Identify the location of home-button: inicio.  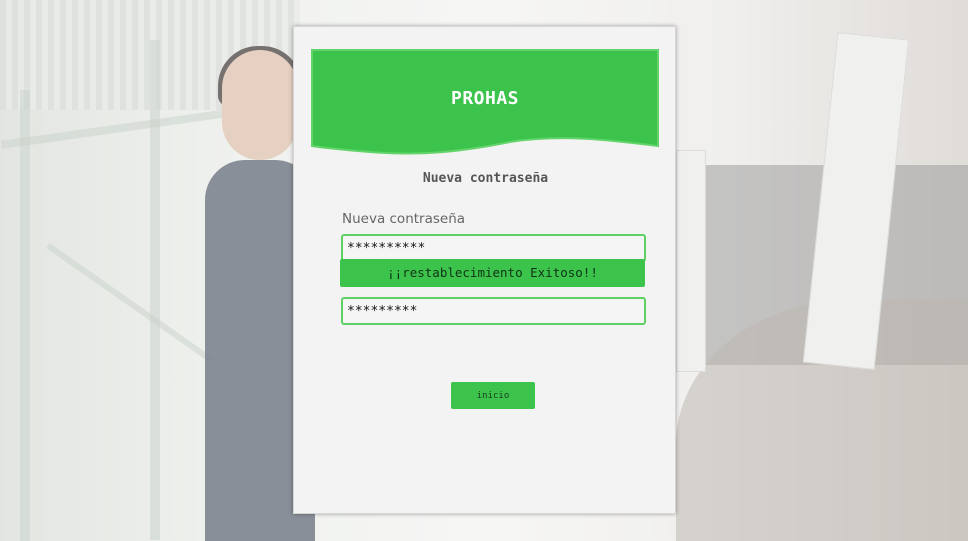
(493, 395).